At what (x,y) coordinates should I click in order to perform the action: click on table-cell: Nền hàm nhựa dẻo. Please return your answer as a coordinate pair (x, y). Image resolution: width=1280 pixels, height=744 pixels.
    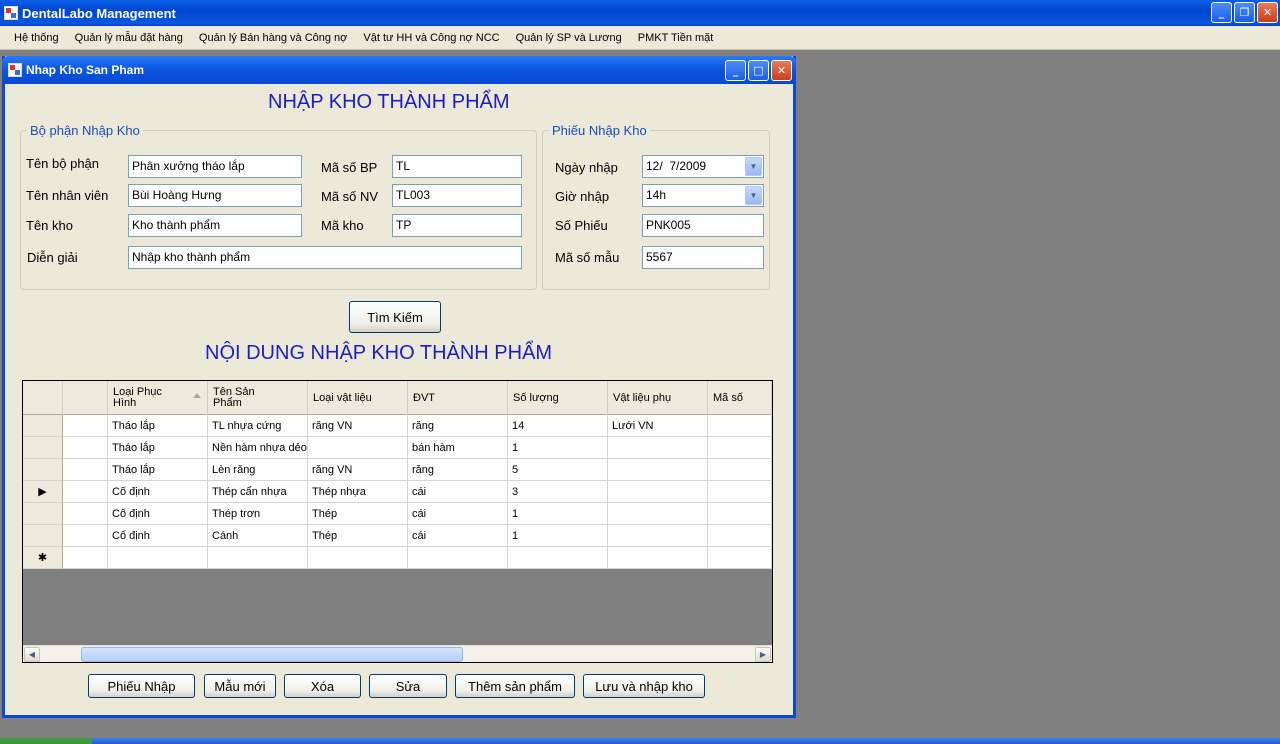
    Looking at the image, I should click on (258, 448).